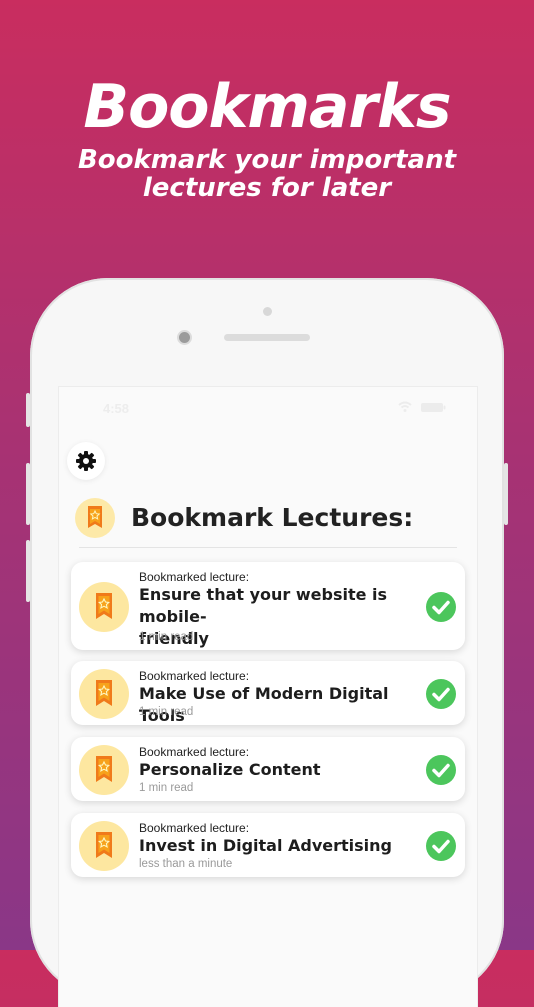  I want to click on lecture-title-line-1: Ensure that your website is mobile-, so click(263, 605).